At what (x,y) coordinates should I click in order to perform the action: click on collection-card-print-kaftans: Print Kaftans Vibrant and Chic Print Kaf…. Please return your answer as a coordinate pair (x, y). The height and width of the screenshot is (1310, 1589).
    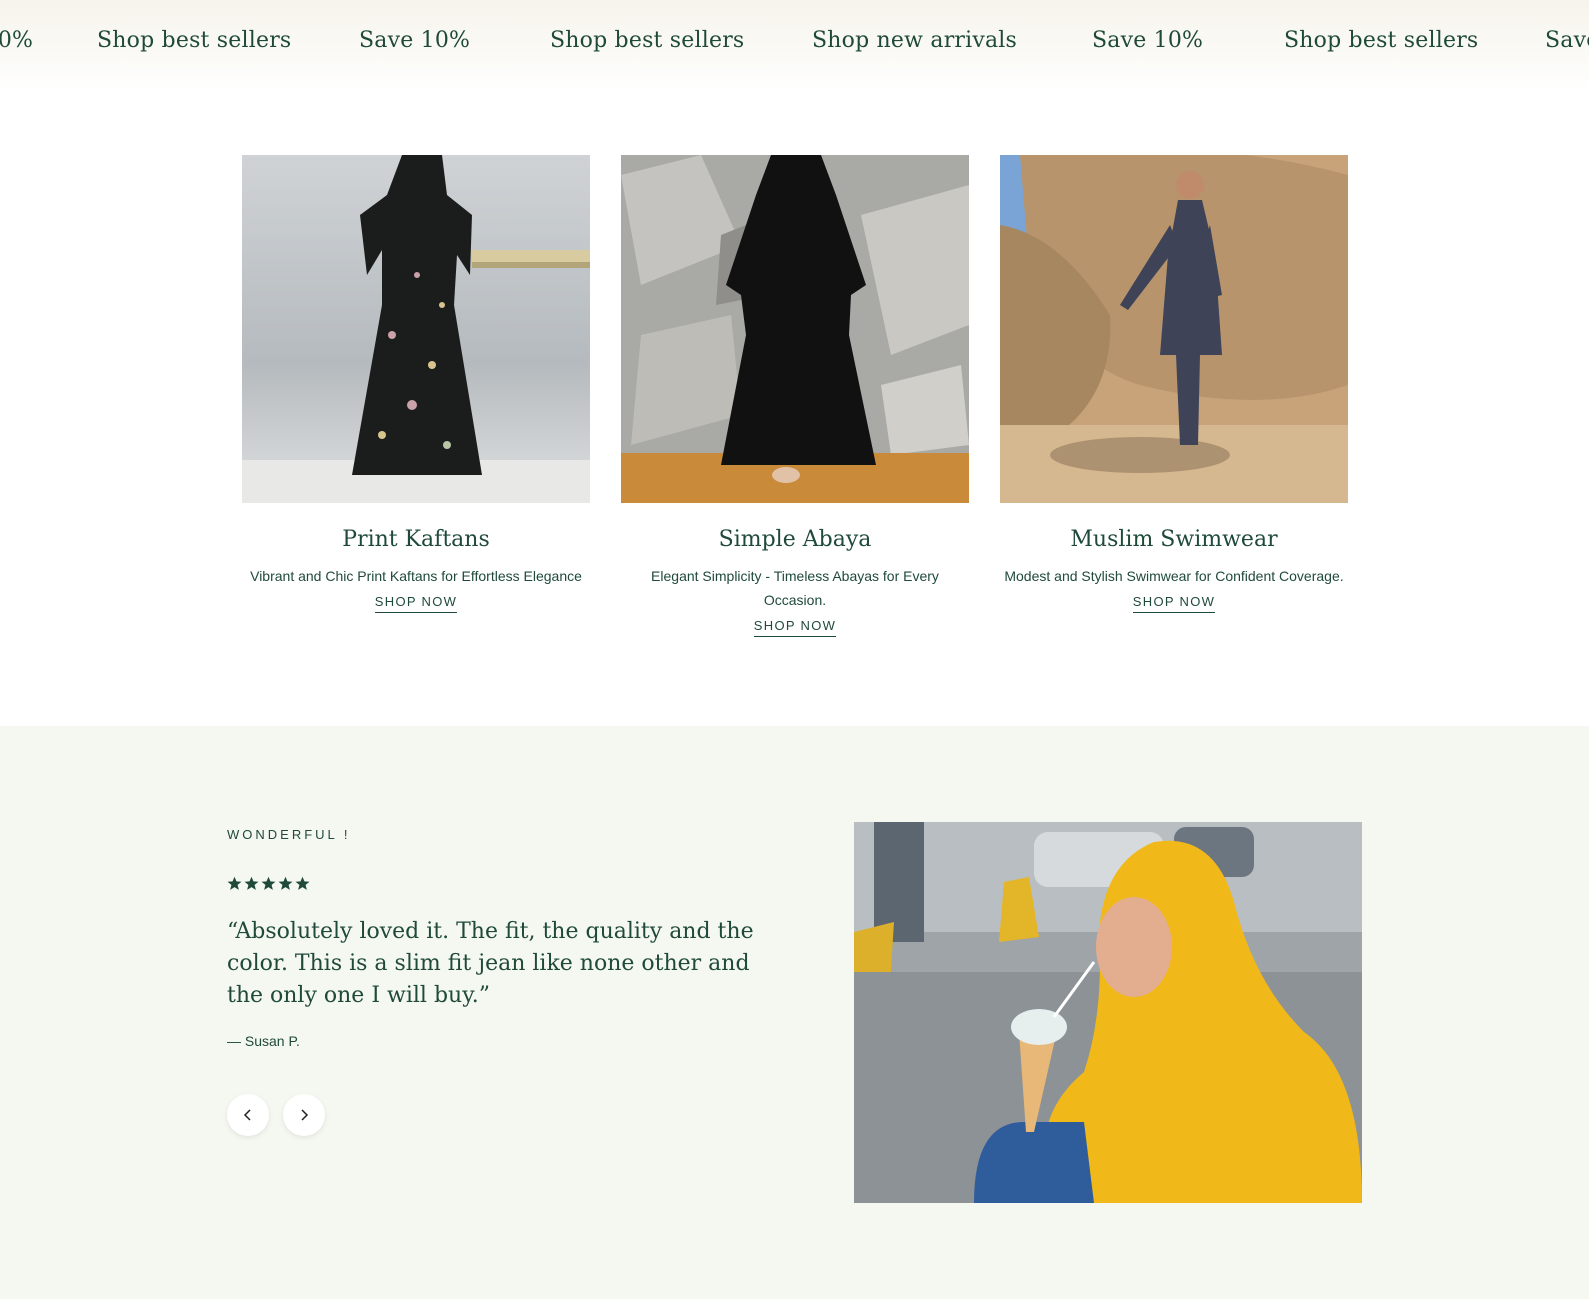
    Looking at the image, I should click on (416, 384).